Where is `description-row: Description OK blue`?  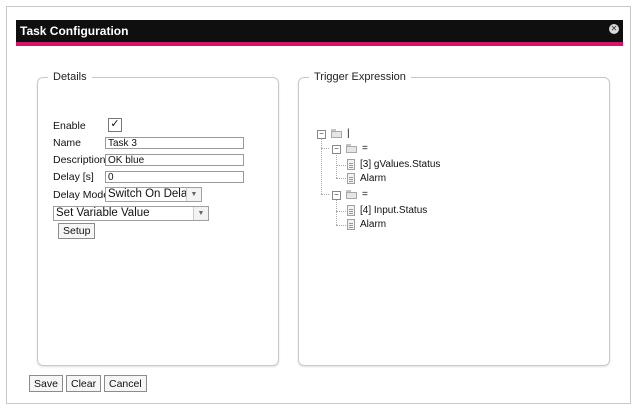
description-row: Description OK blue is located at coordinates (153, 160).